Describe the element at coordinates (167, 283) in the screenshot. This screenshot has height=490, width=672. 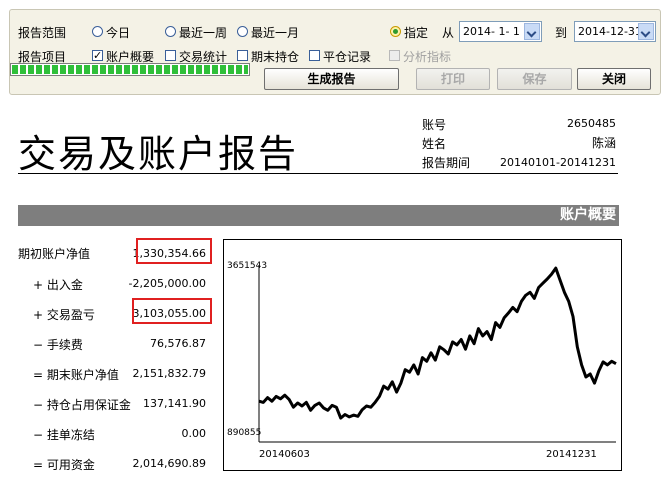
I see `row-value: -2,205,000.00` at that location.